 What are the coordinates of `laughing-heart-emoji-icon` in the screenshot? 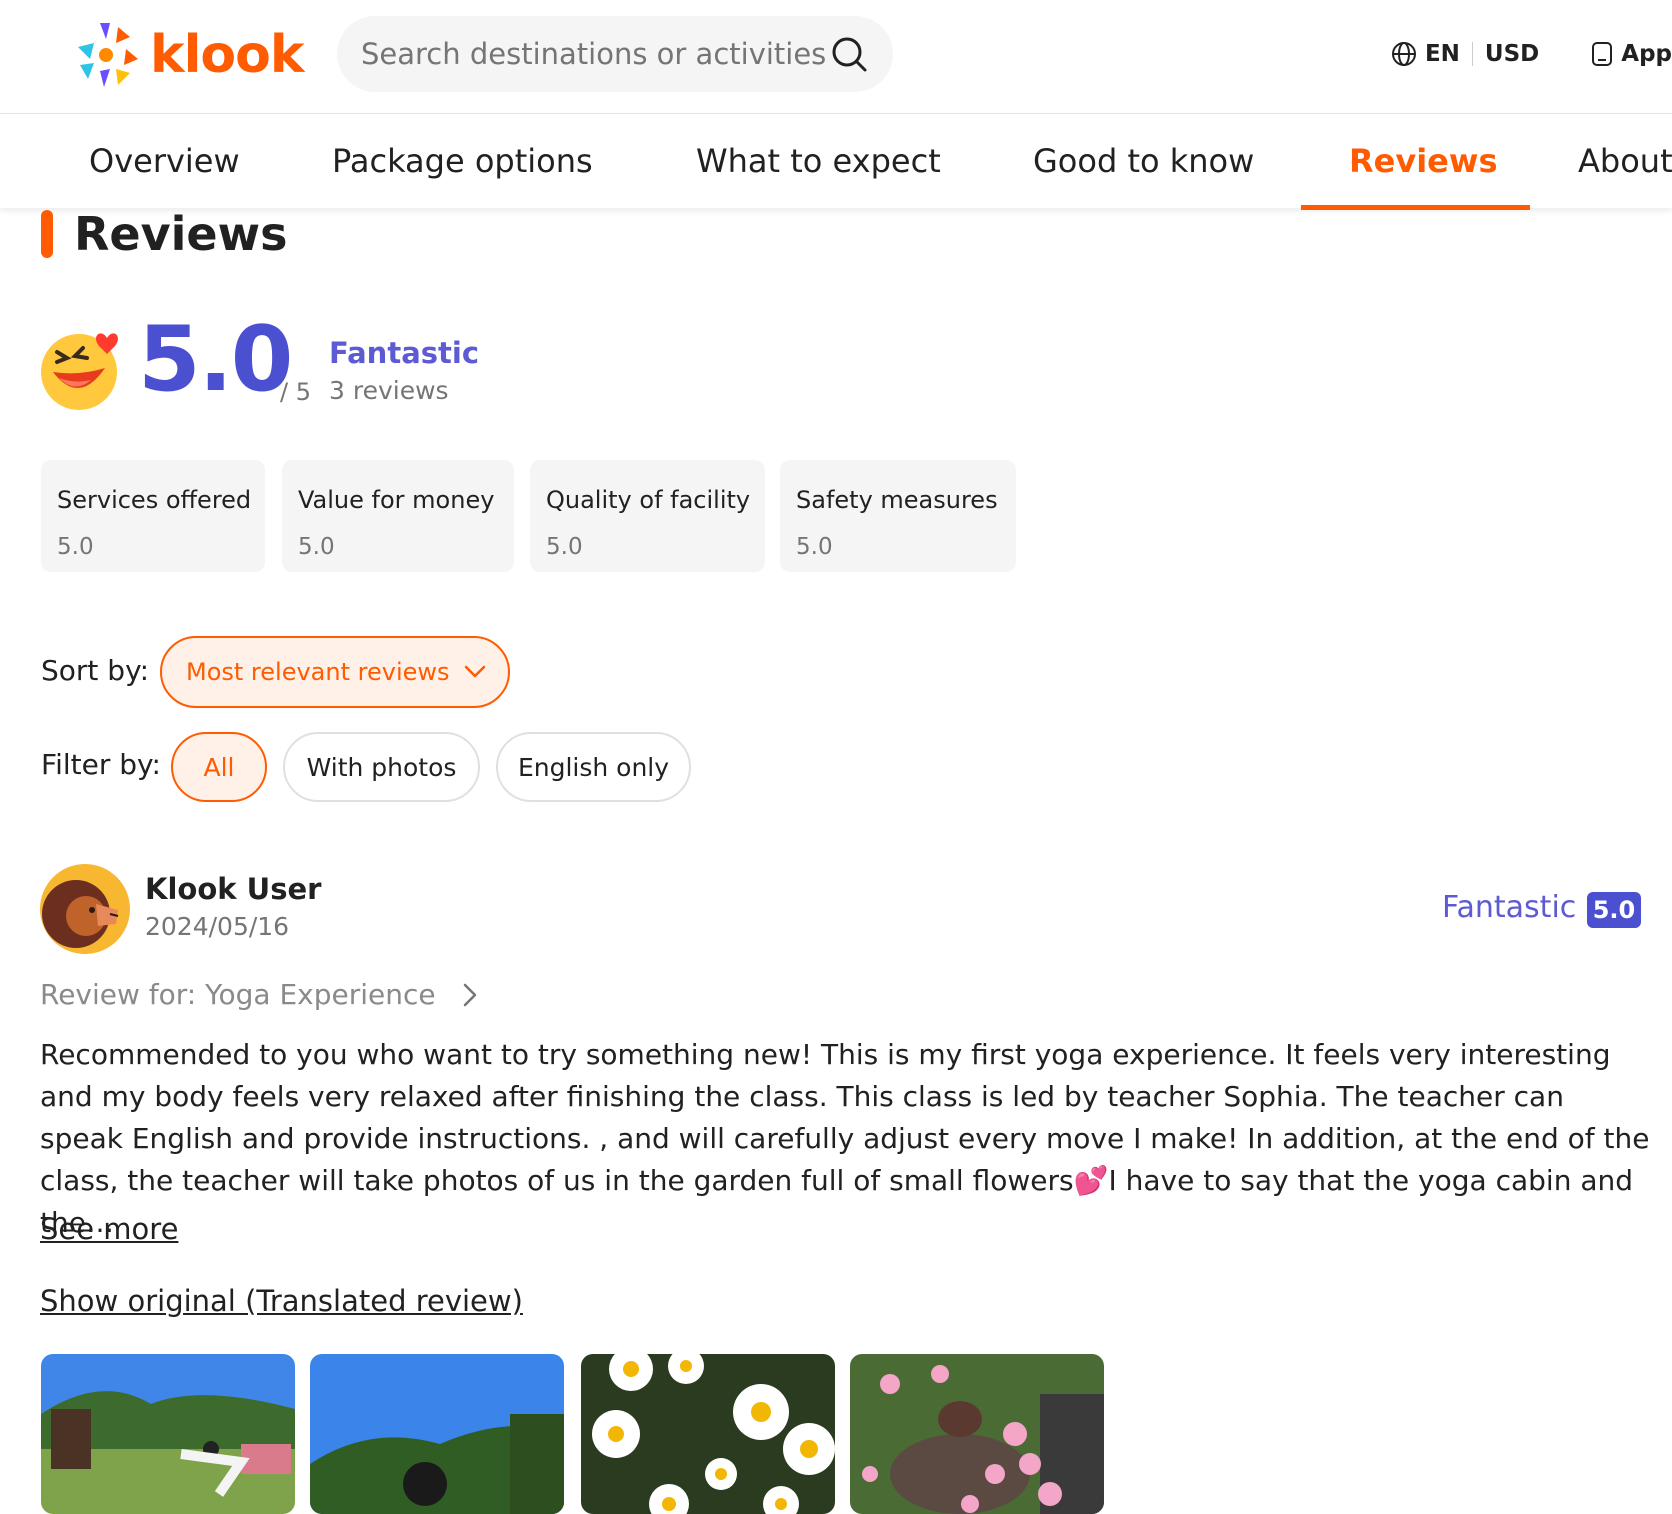 It's located at (79, 371).